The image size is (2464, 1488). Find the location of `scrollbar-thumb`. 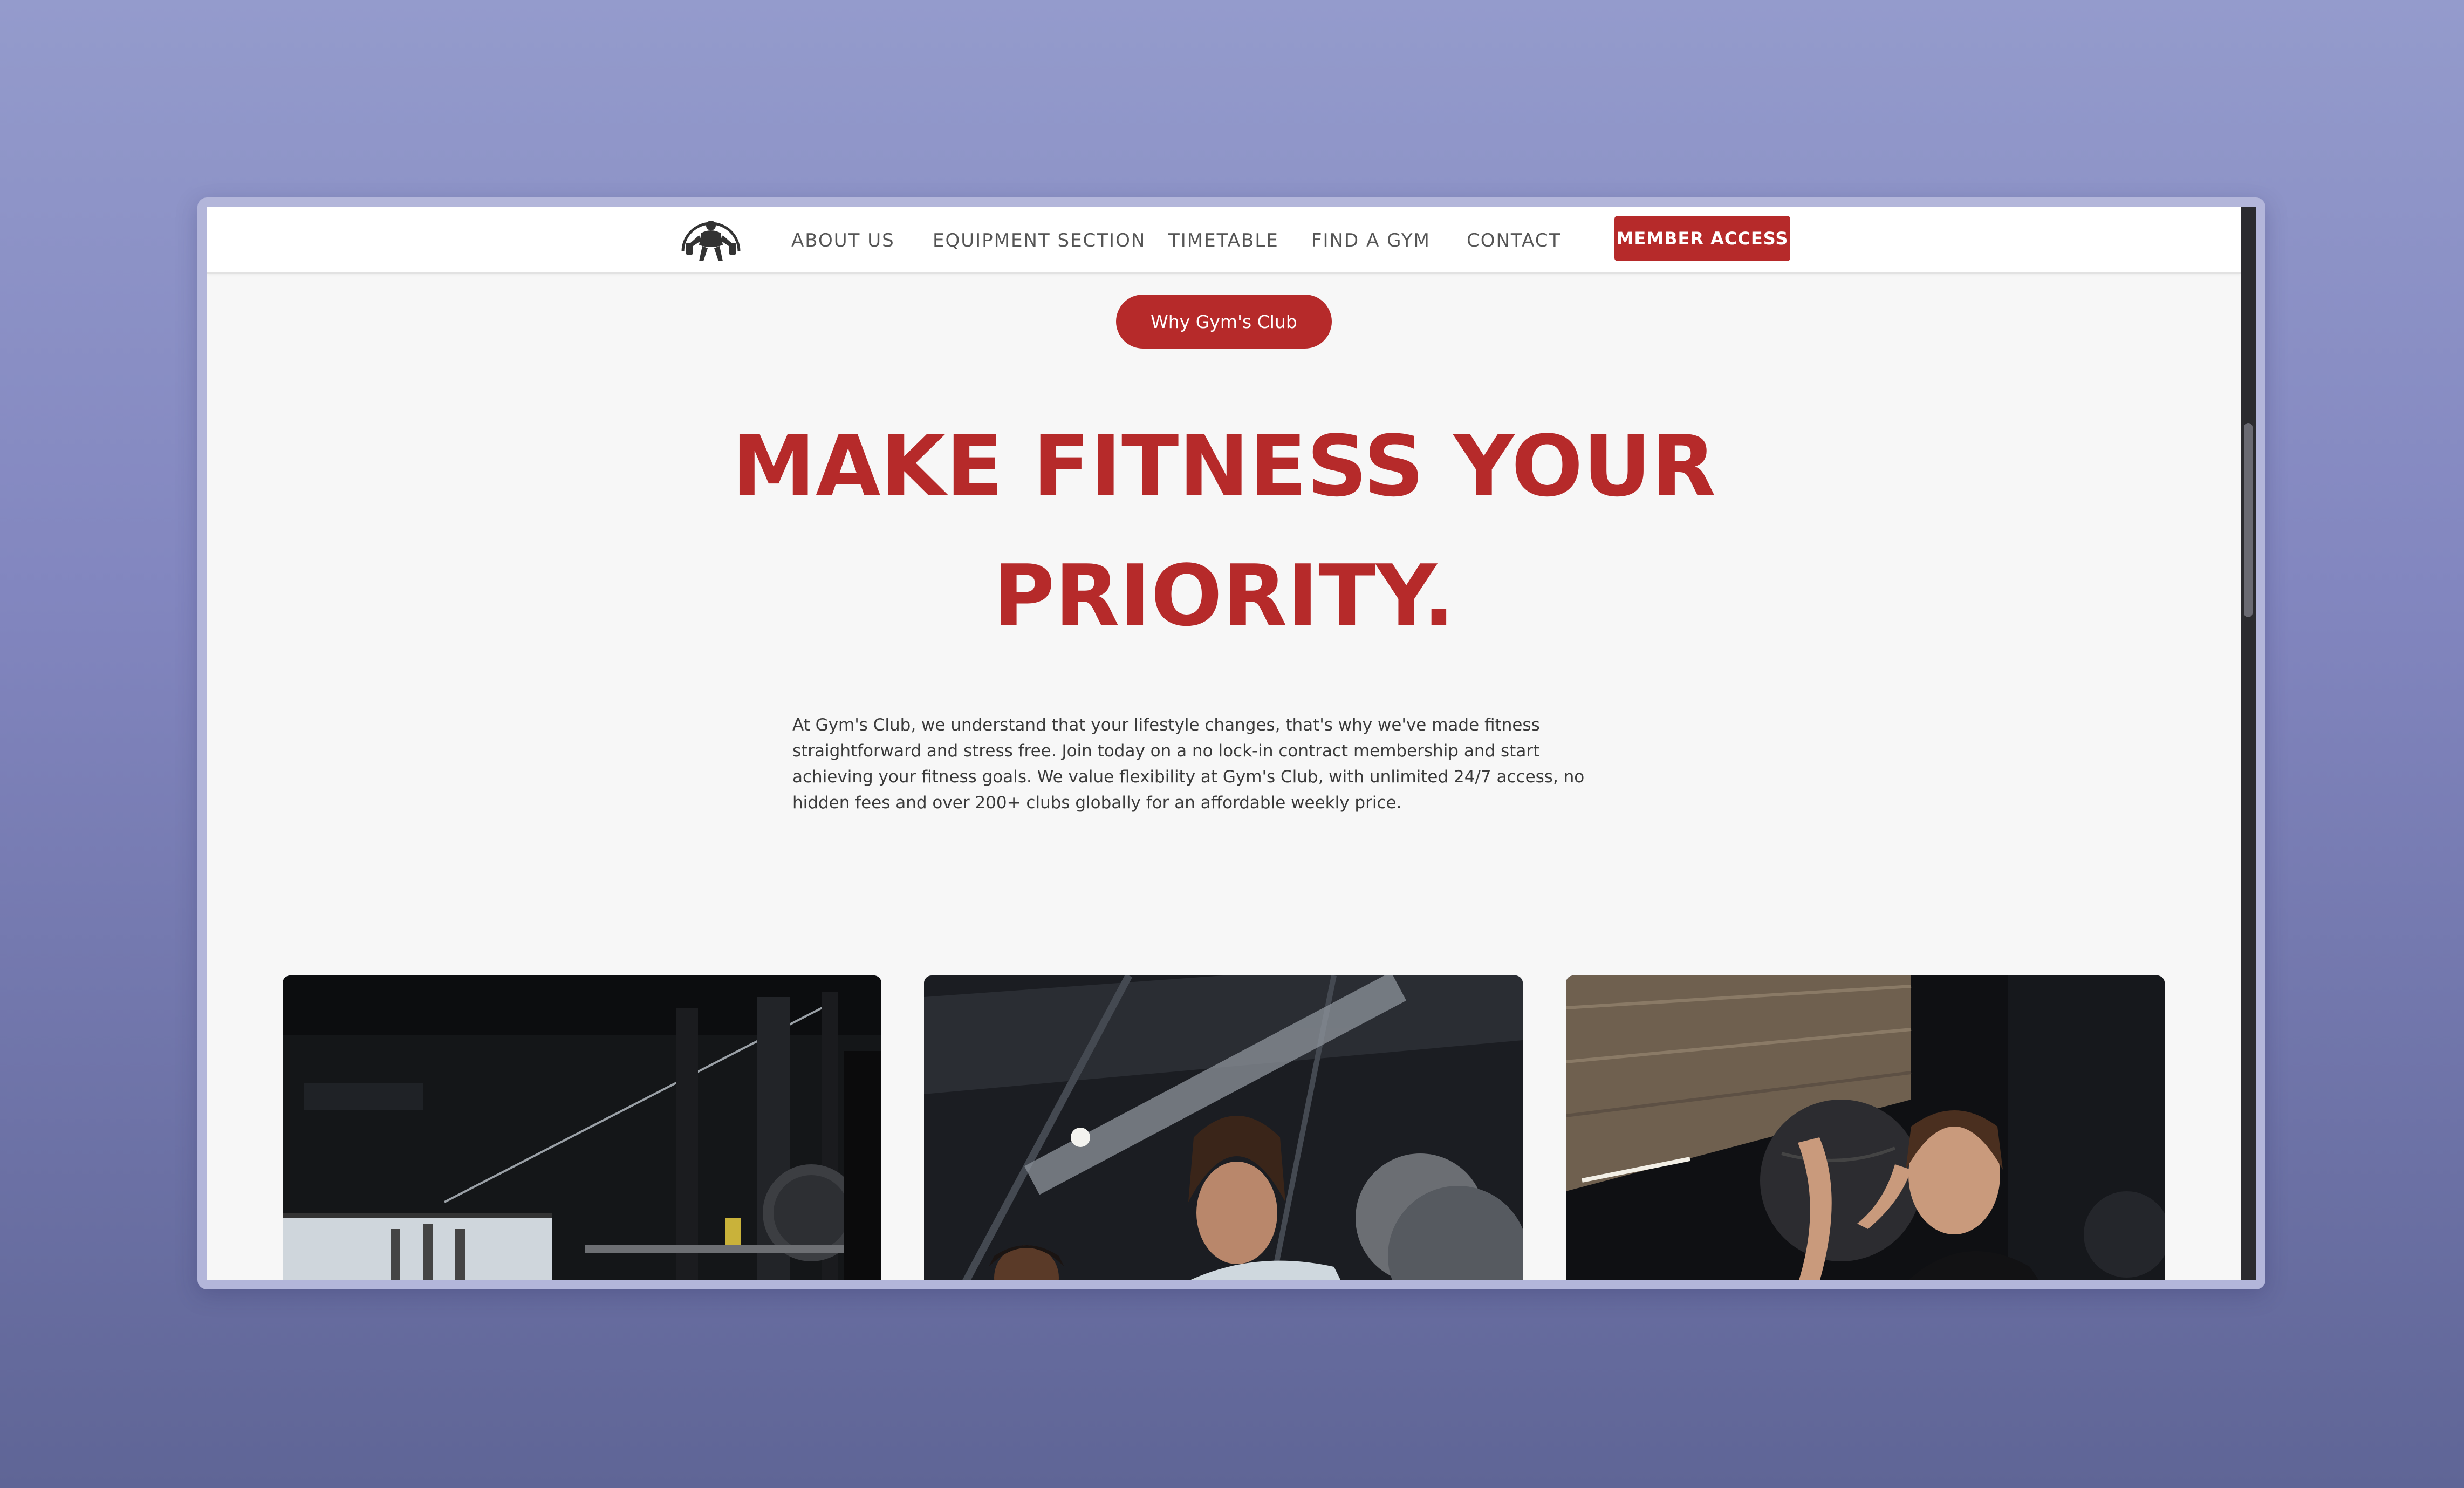

scrollbar-thumb is located at coordinates (2248, 520).